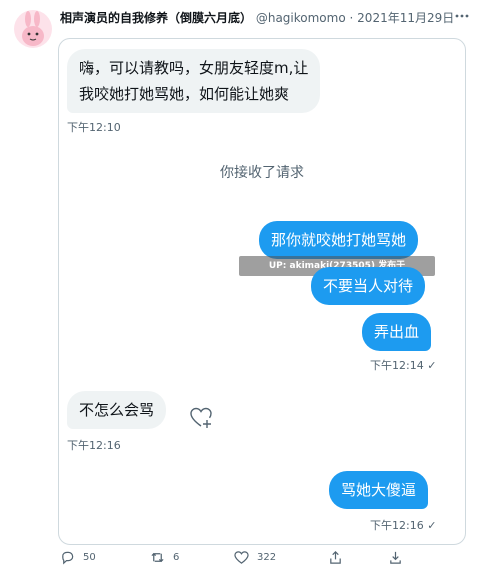 The height and width of the screenshot is (575, 479). Describe the element at coordinates (405, 18) in the screenshot. I see `tweet-date: 2021年11月29日` at that location.